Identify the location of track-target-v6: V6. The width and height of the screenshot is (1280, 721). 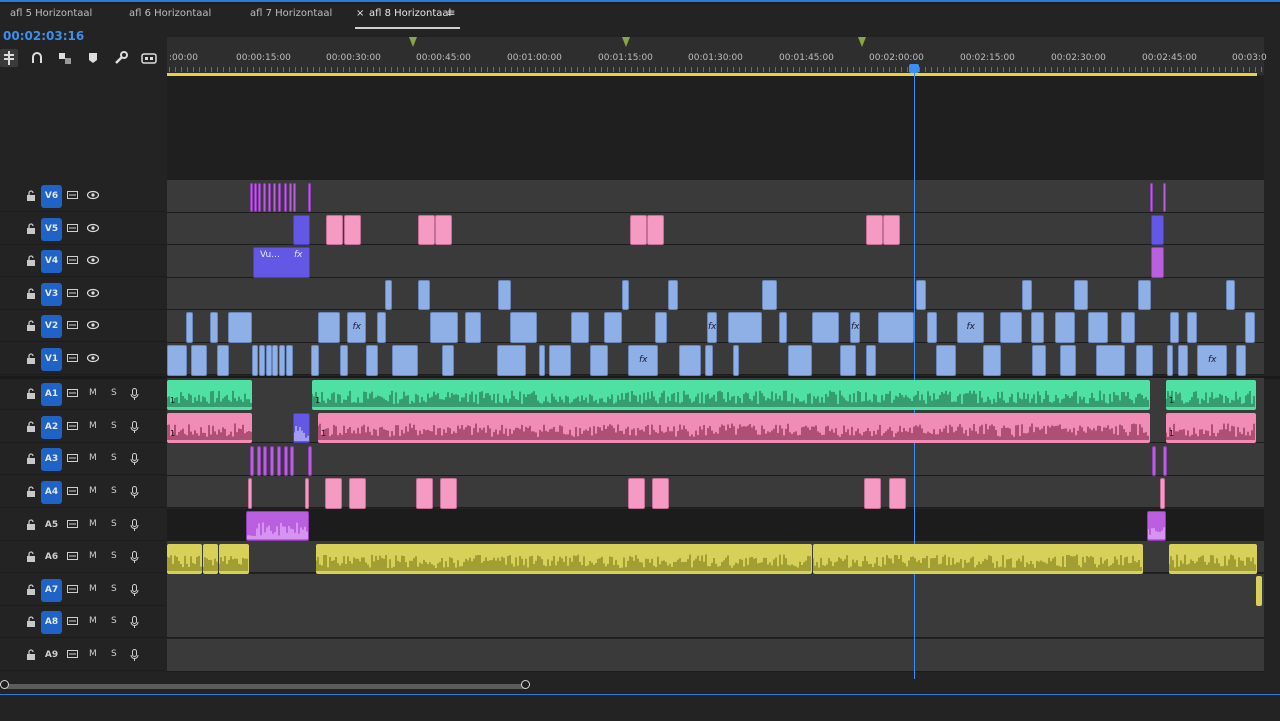
(51, 196).